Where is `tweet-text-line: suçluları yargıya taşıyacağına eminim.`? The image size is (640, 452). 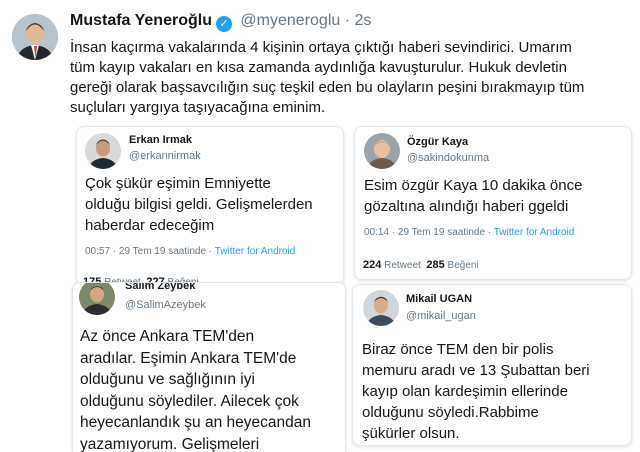
tweet-text-line: suçluları yargıya taşıyacağına eminim. is located at coordinates (350, 108).